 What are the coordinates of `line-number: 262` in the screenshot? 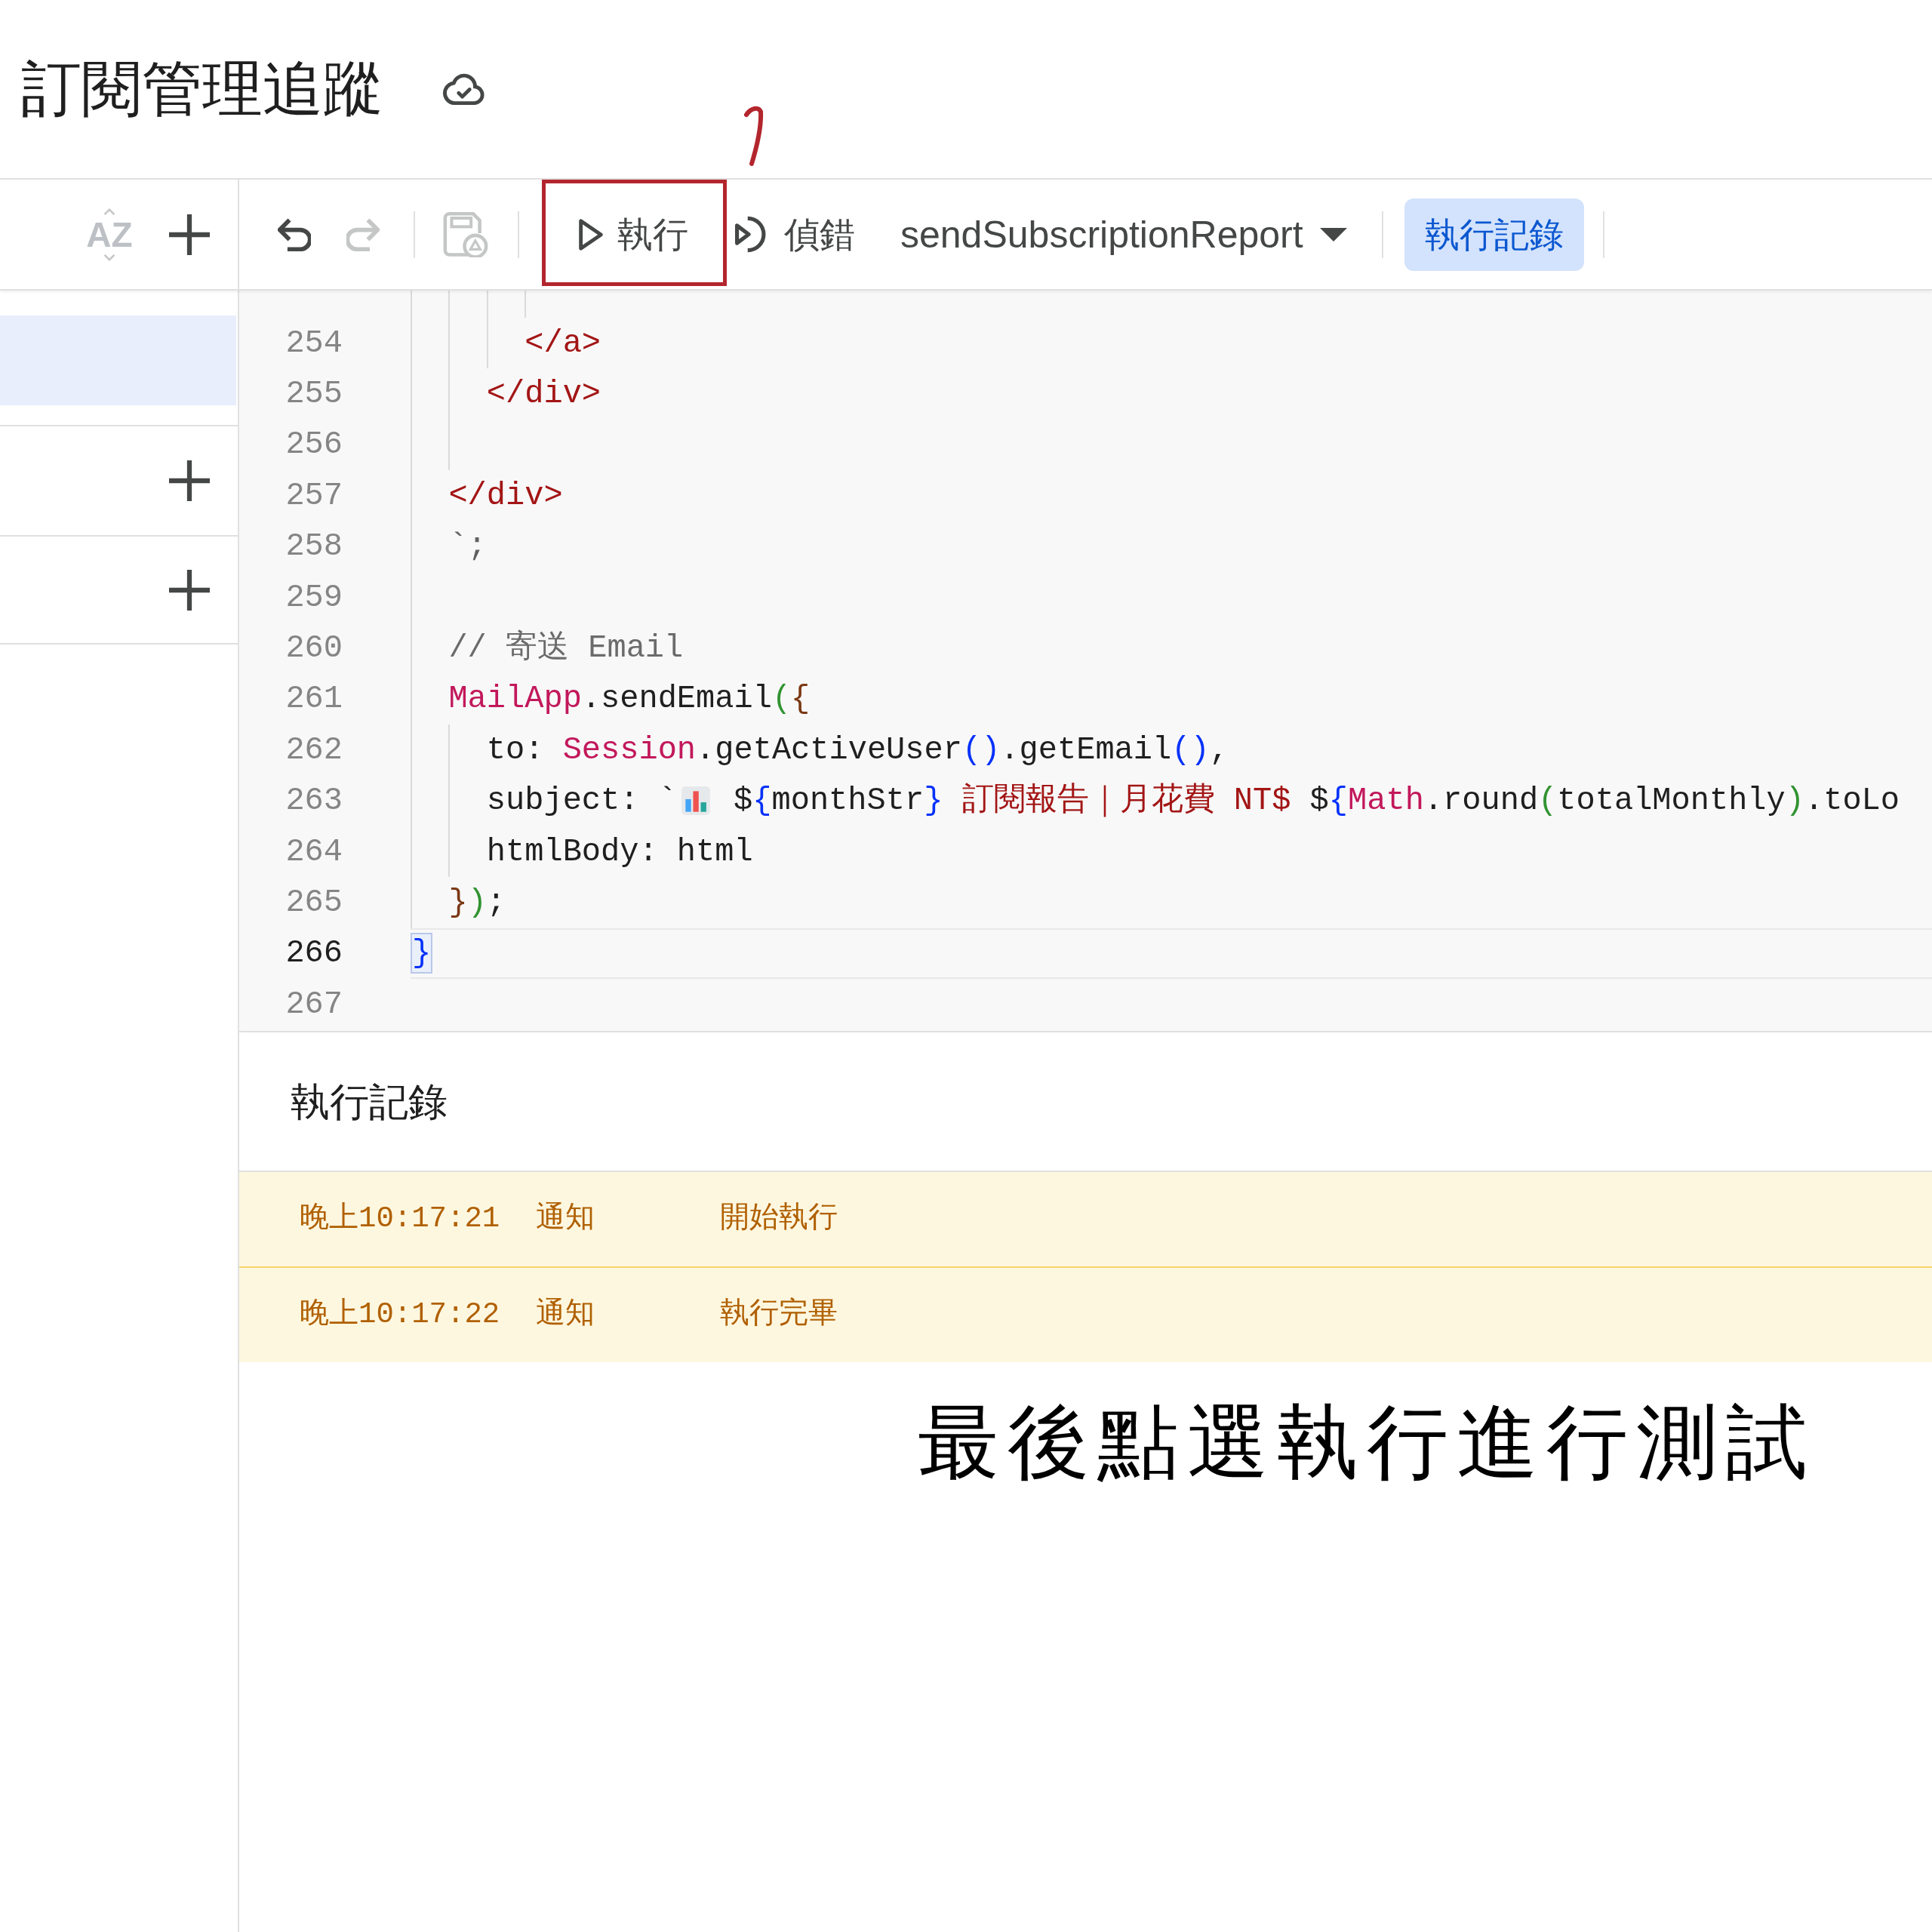 It's located at (314, 750).